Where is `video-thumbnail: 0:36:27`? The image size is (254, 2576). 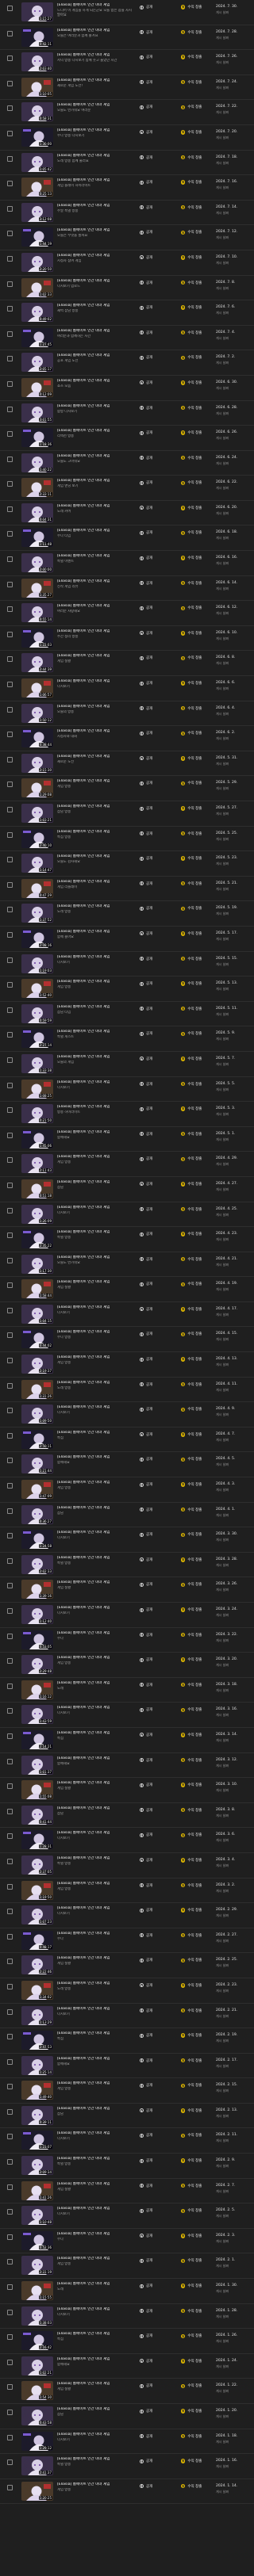 video-thumbnail: 0:36:27 is located at coordinates (37, 1514).